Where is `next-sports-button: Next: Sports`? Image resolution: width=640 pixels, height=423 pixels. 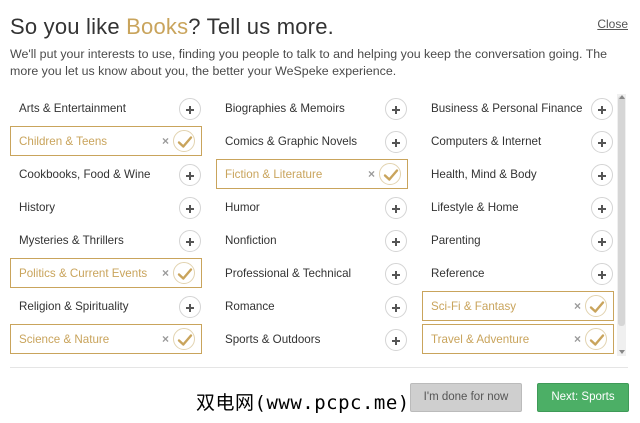 next-sports-button: Next: Sports is located at coordinates (583, 397).